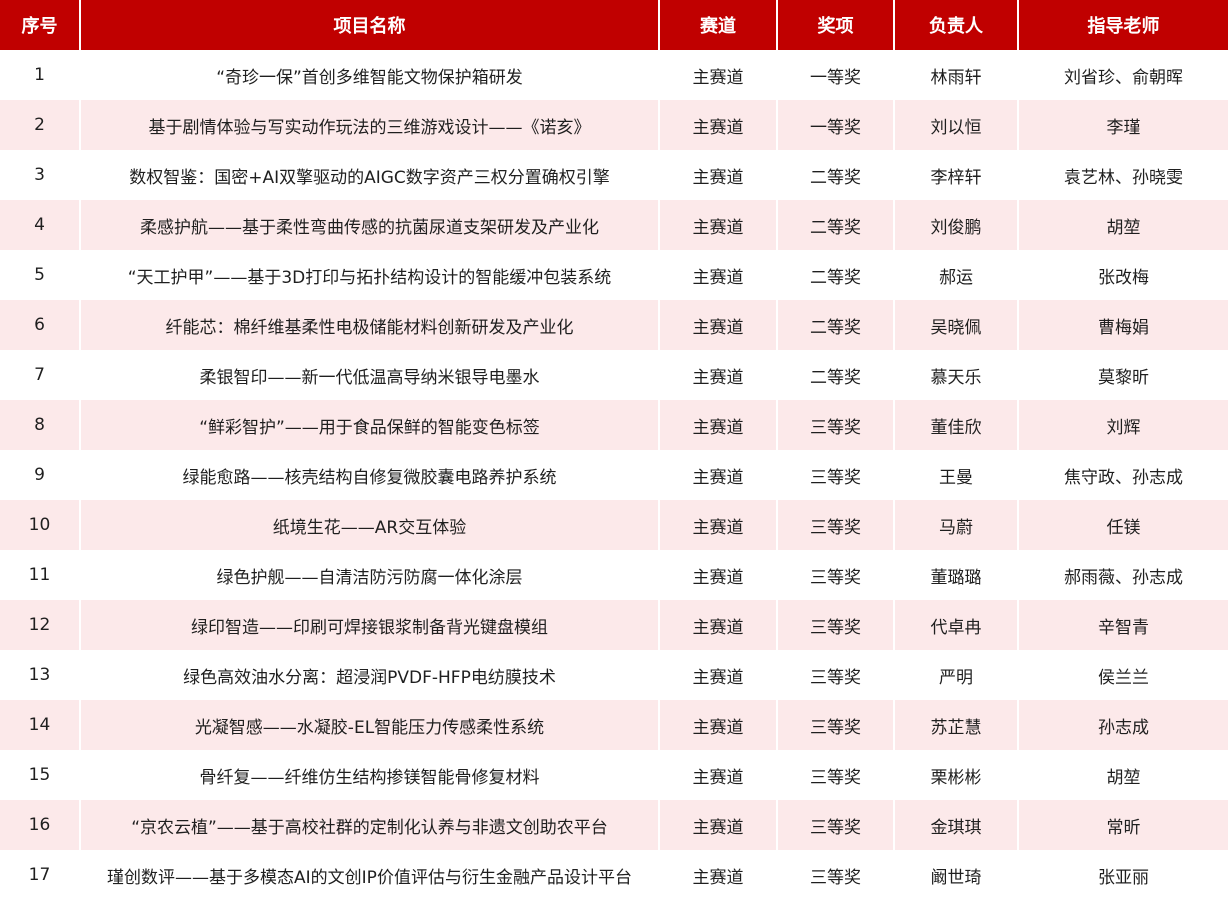 The width and height of the screenshot is (1228, 903). What do you see at coordinates (956, 75) in the screenshot?
I see `cell-leader: 林雨轩` at bounding box center [956, 75].